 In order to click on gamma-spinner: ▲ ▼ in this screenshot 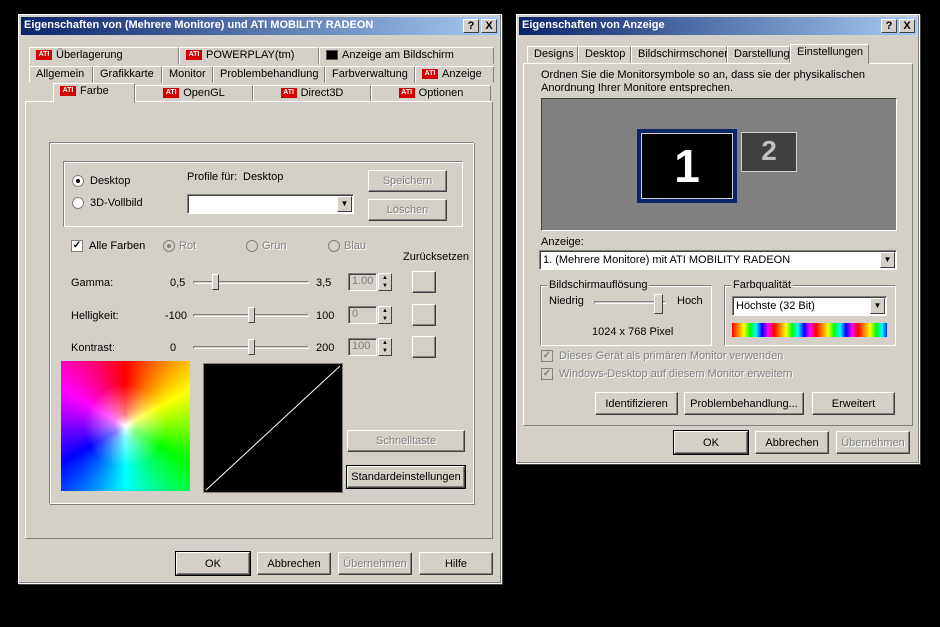, I will do `click(385, 282)`.